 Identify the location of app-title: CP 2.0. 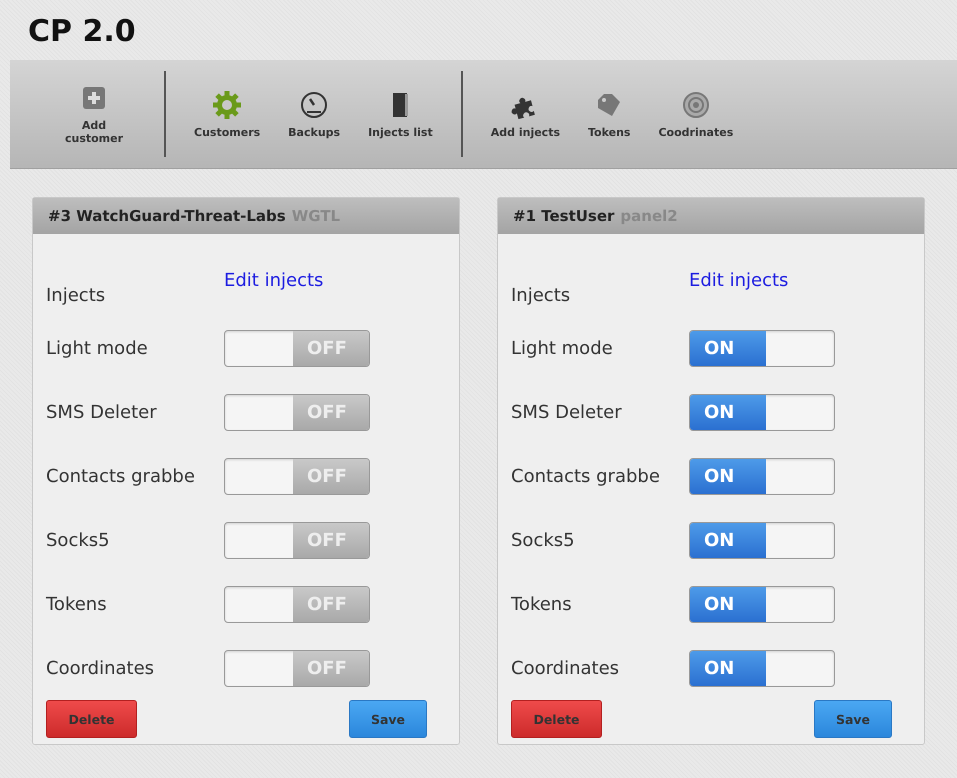
(82, 32).